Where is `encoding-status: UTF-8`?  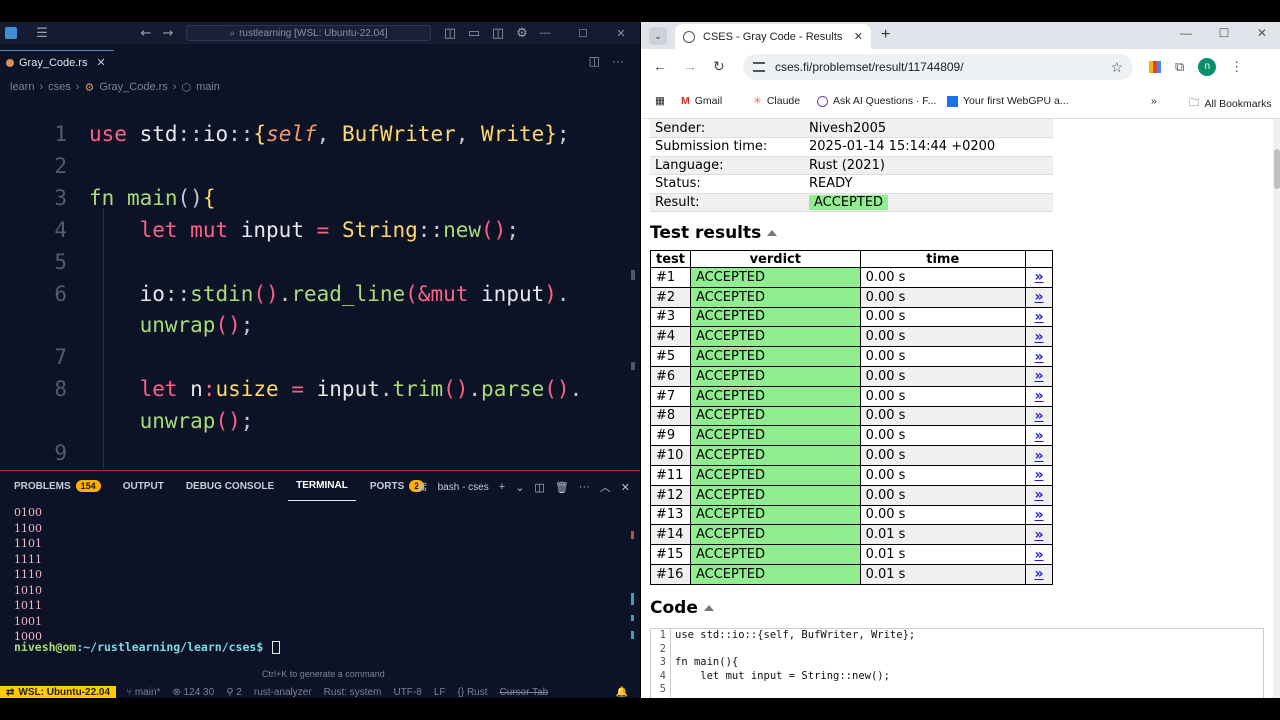 encoding-status: UTF-8 is located at coordinates (407, 692).